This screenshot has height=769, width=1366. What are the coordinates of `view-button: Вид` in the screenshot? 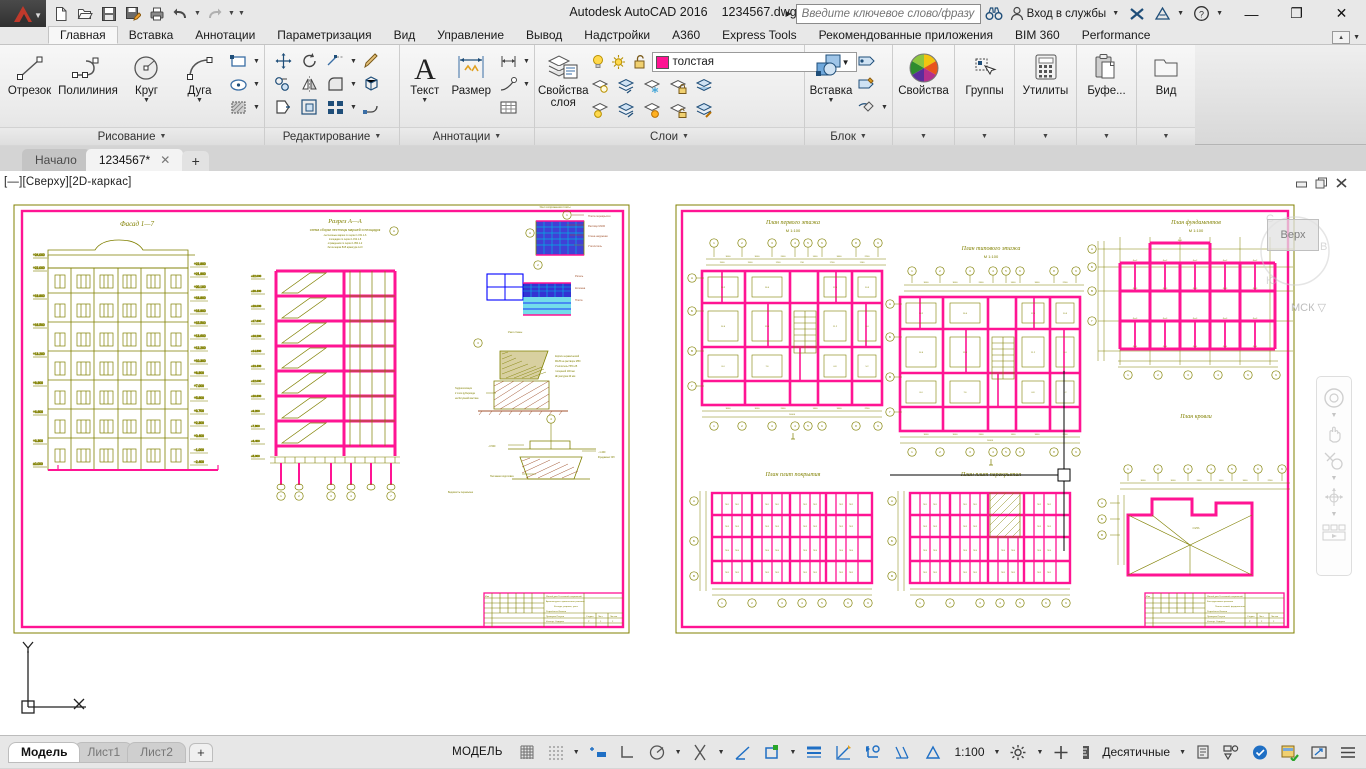 It's located at (1166, 72).